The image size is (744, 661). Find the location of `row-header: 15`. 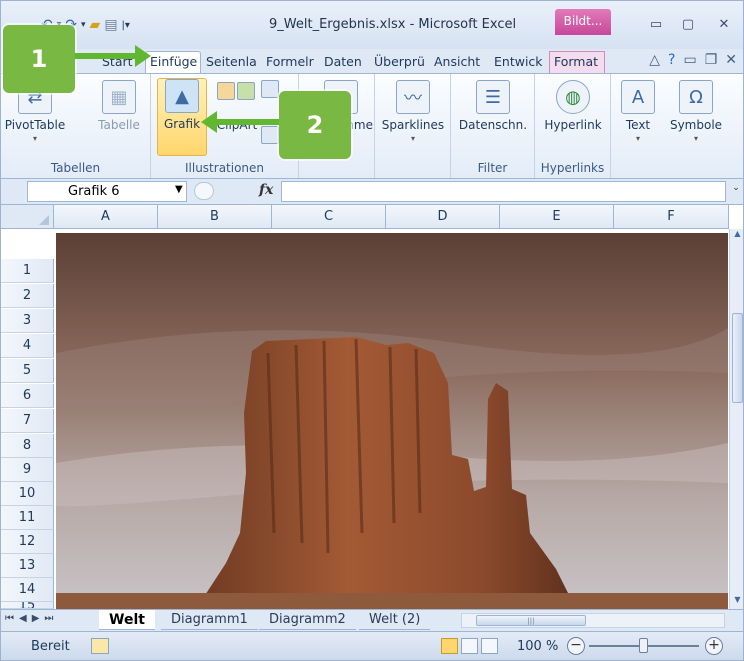

row-header: 15 is located at coordinates (27, 605).